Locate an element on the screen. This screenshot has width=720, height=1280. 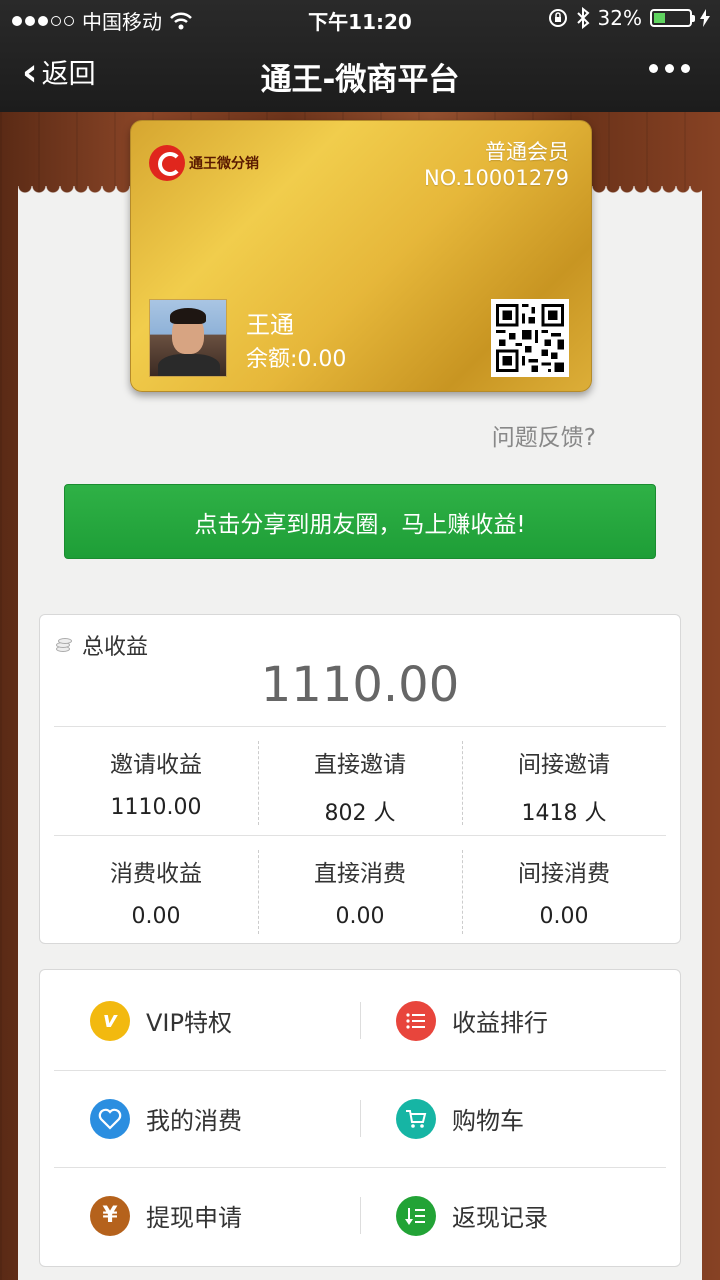
menu-item-label: 收益排行 is located at coordinates (500, 1023).